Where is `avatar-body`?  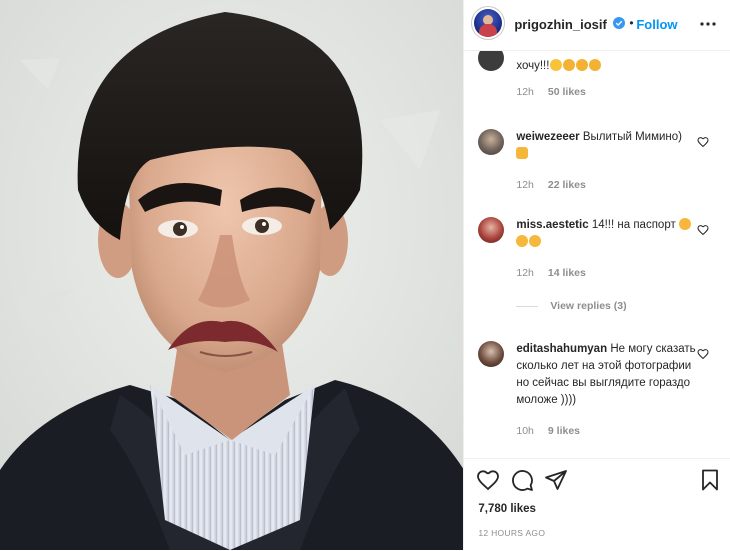
avatar-body is located at coordinates (488, 30).